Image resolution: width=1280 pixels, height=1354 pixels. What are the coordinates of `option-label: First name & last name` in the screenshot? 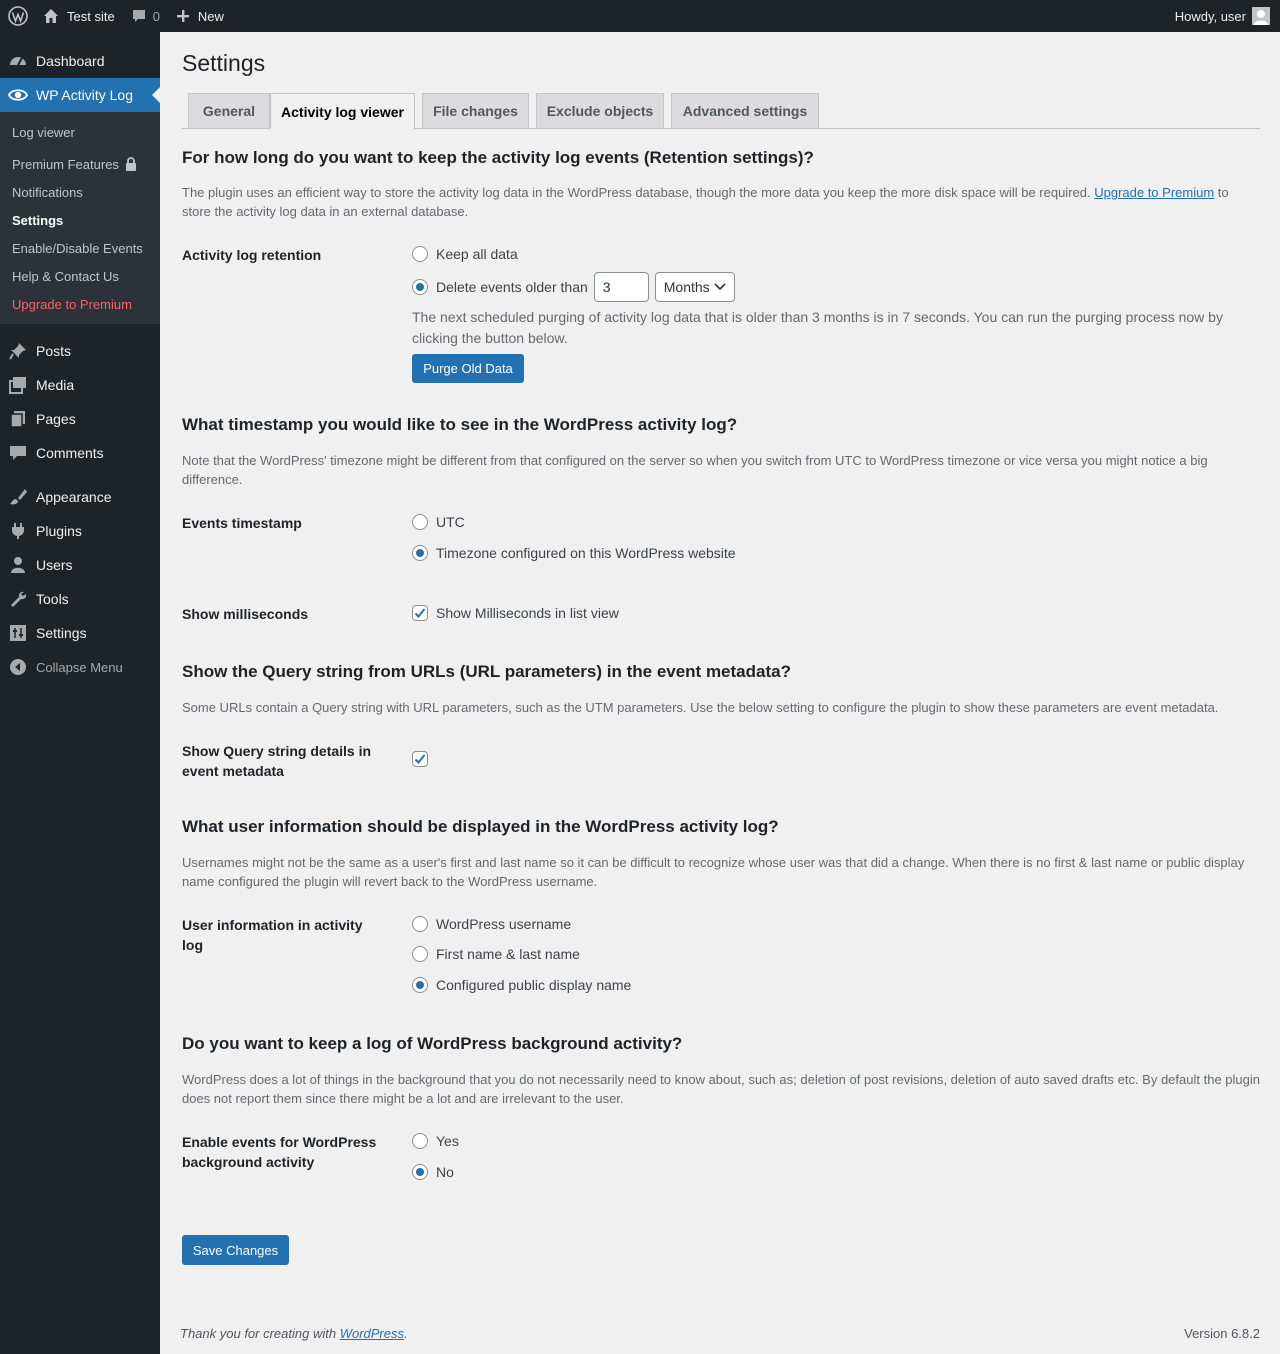 It's located at (508, 954).